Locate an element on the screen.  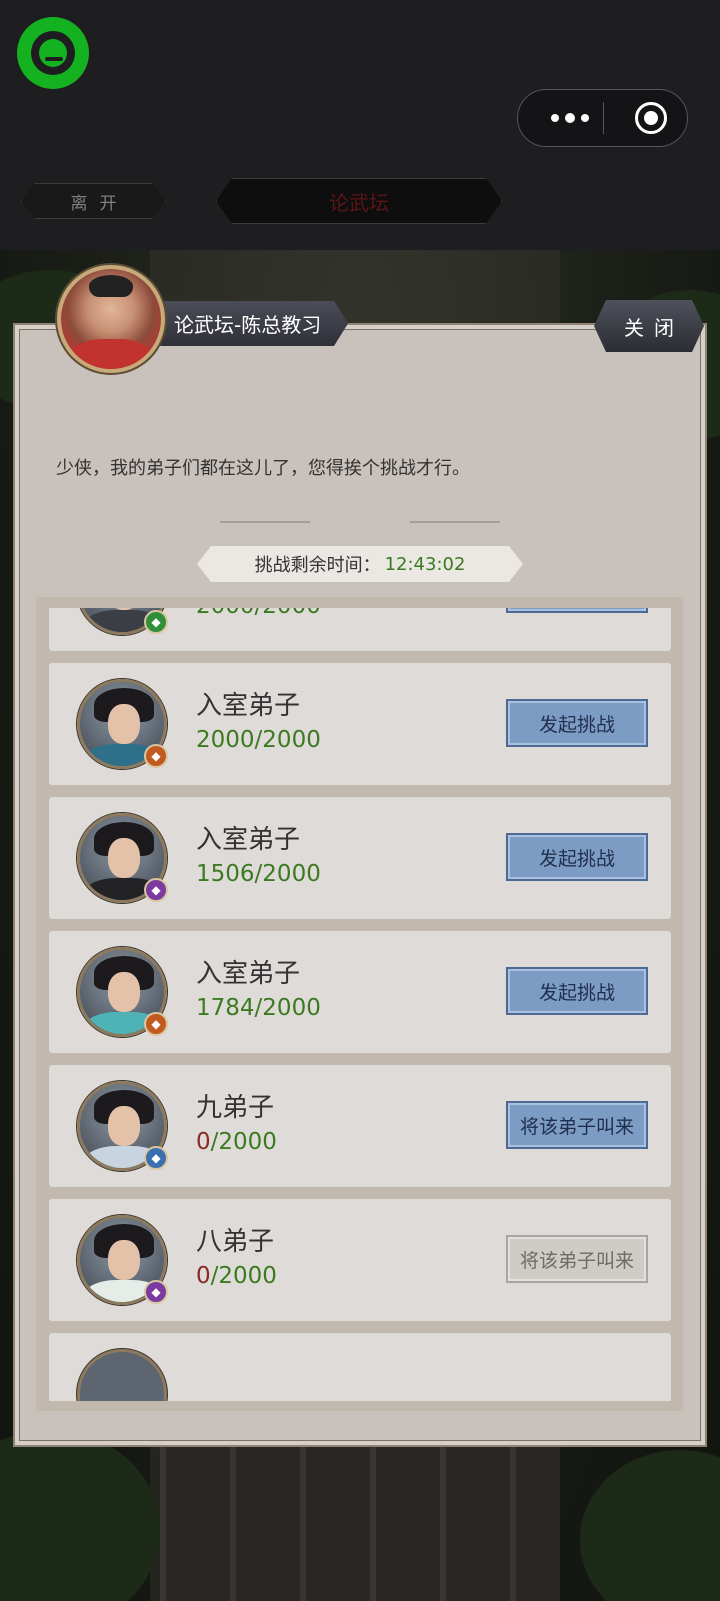
disciple-row: ◆ 八弟子 0/2000 将该弟子叫来 is located at coordinates (360, 1260).